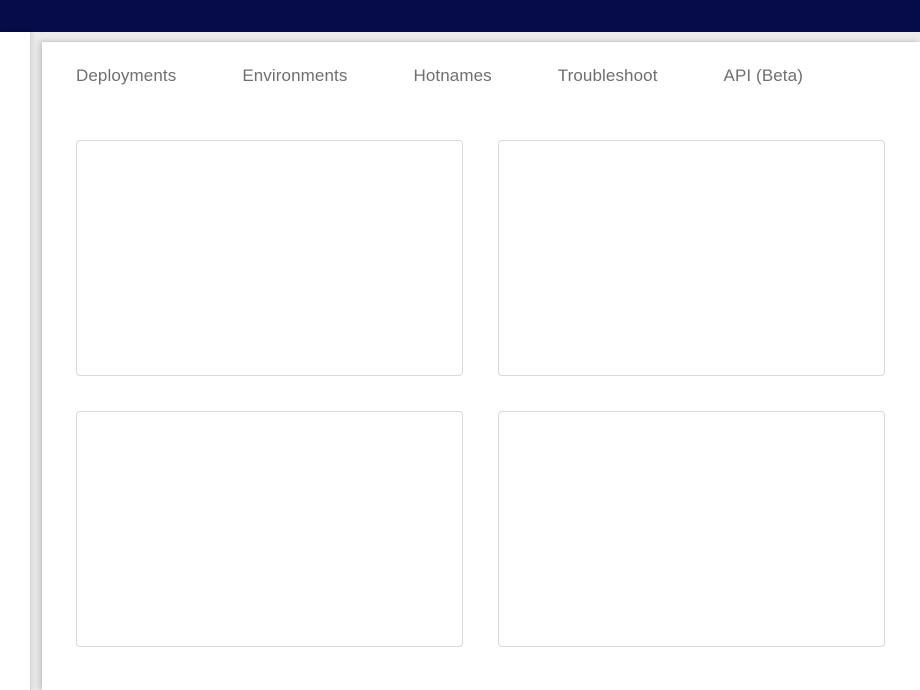 Image resolution: width=920 pixels, height=690 pixels. What do you see at coordinates (269, 258) in the screenshot?
I see `content-card-top-left` at bounding box center [269, 258].